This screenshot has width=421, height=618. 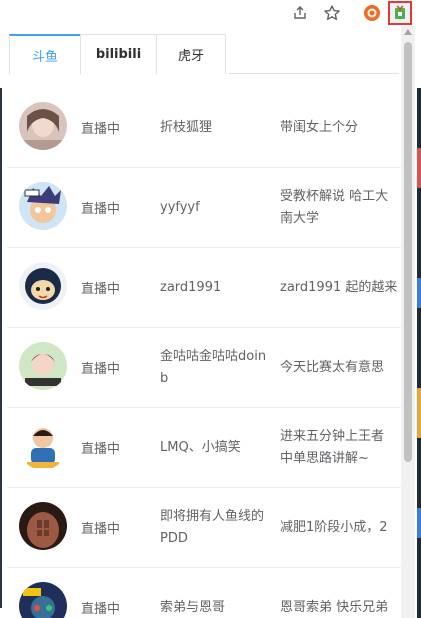 What do you see at coordinates (334, 607) in the screenshot?
I see `stream-title: 恩哥索弟 快乐兄弟` at bounding box center [334, 607].